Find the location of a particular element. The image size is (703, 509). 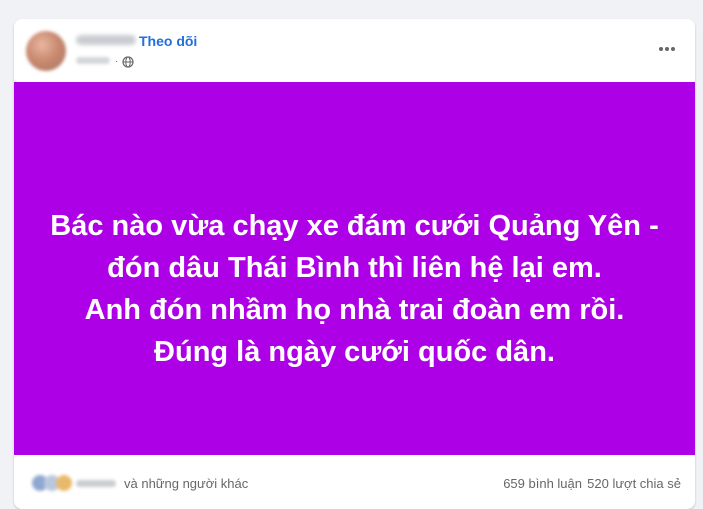

globe-icon is located at coordinates (128, 62).